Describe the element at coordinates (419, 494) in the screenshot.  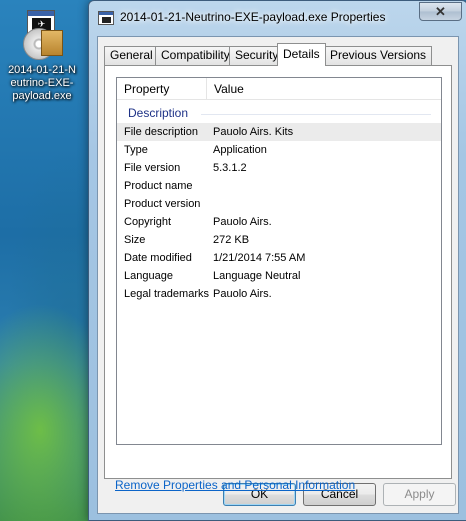
I see `apply-button: Apply` at that location.